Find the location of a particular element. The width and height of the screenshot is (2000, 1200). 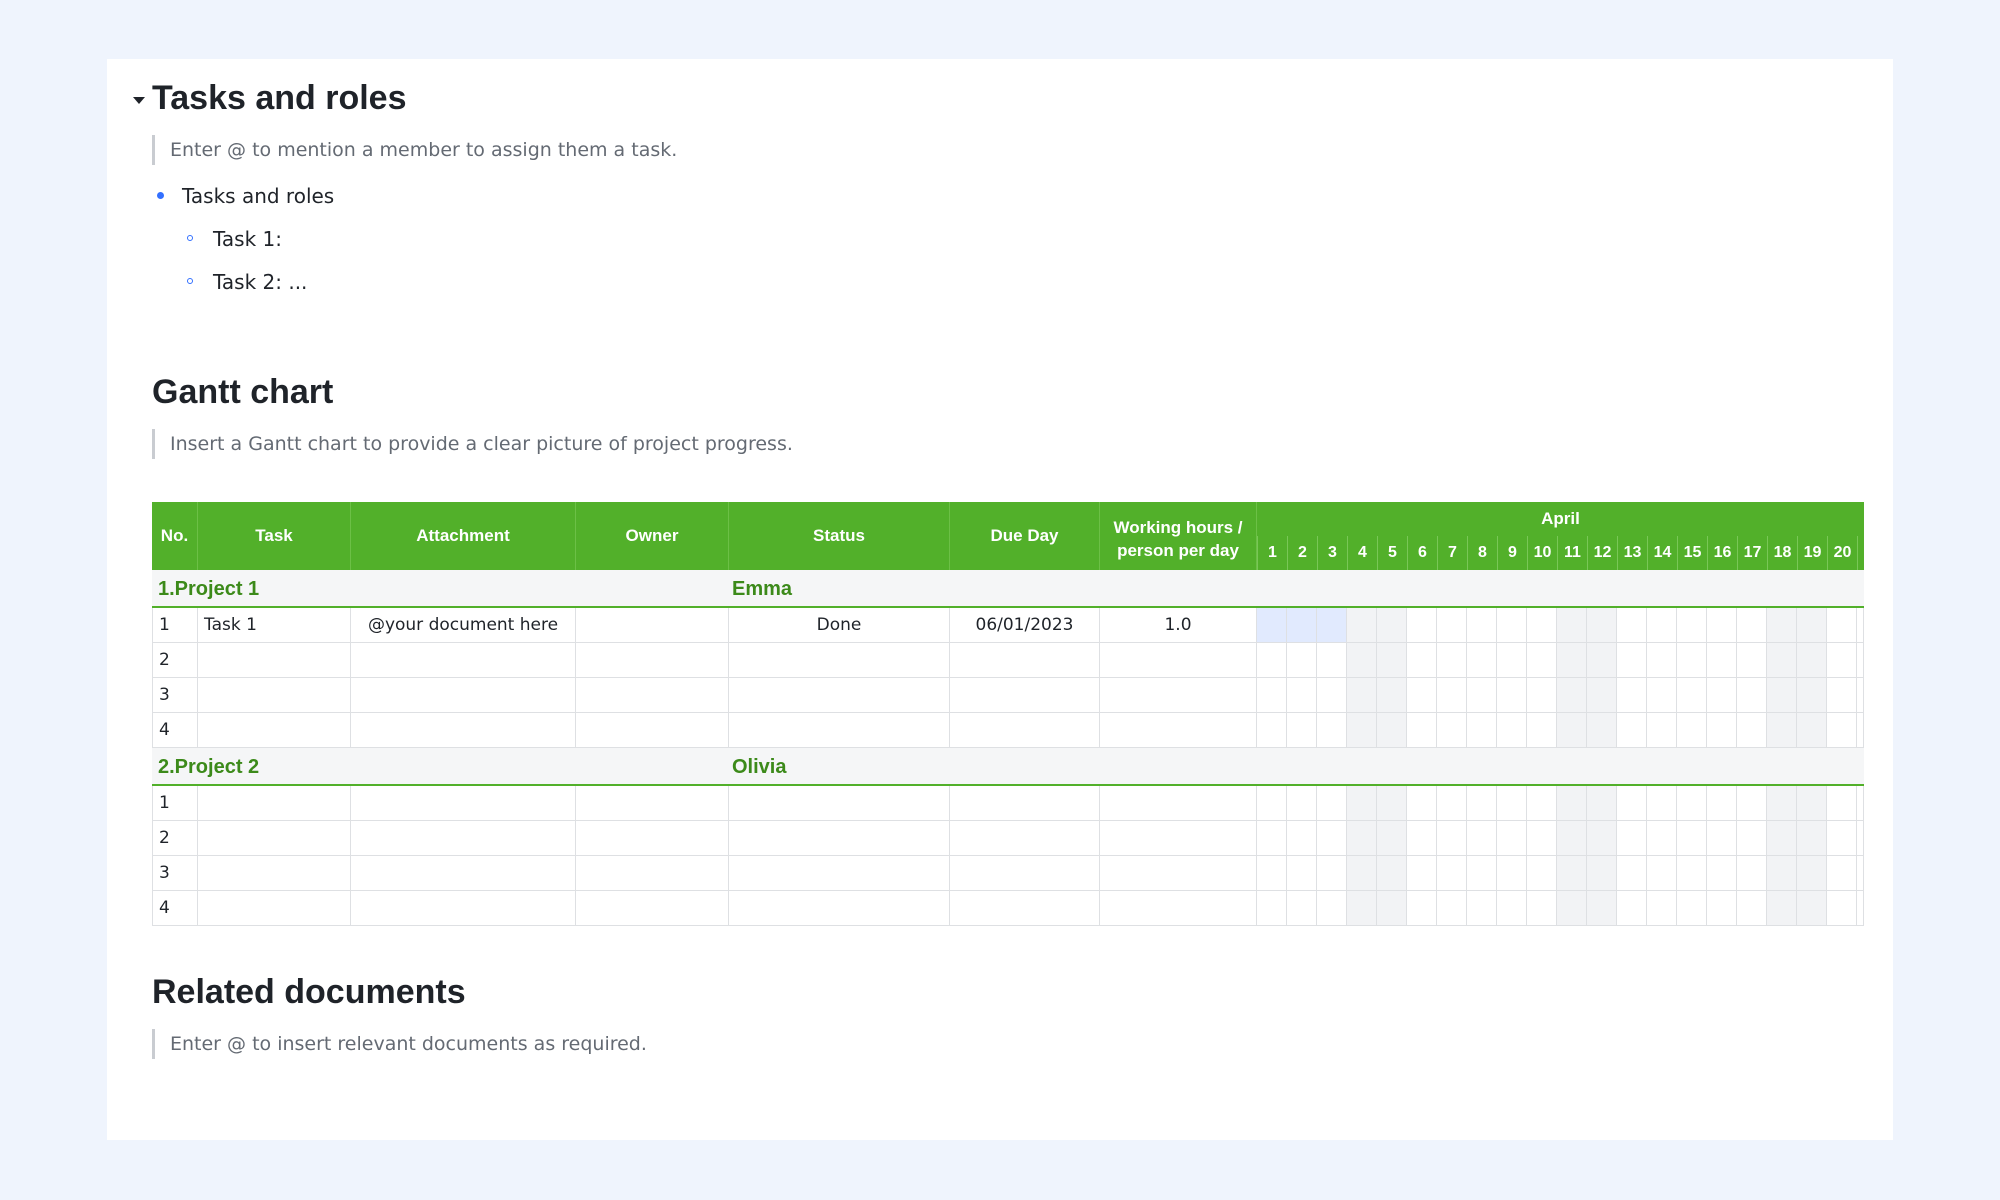

gantt-bar-cell is located at coordinates (1332, 625).